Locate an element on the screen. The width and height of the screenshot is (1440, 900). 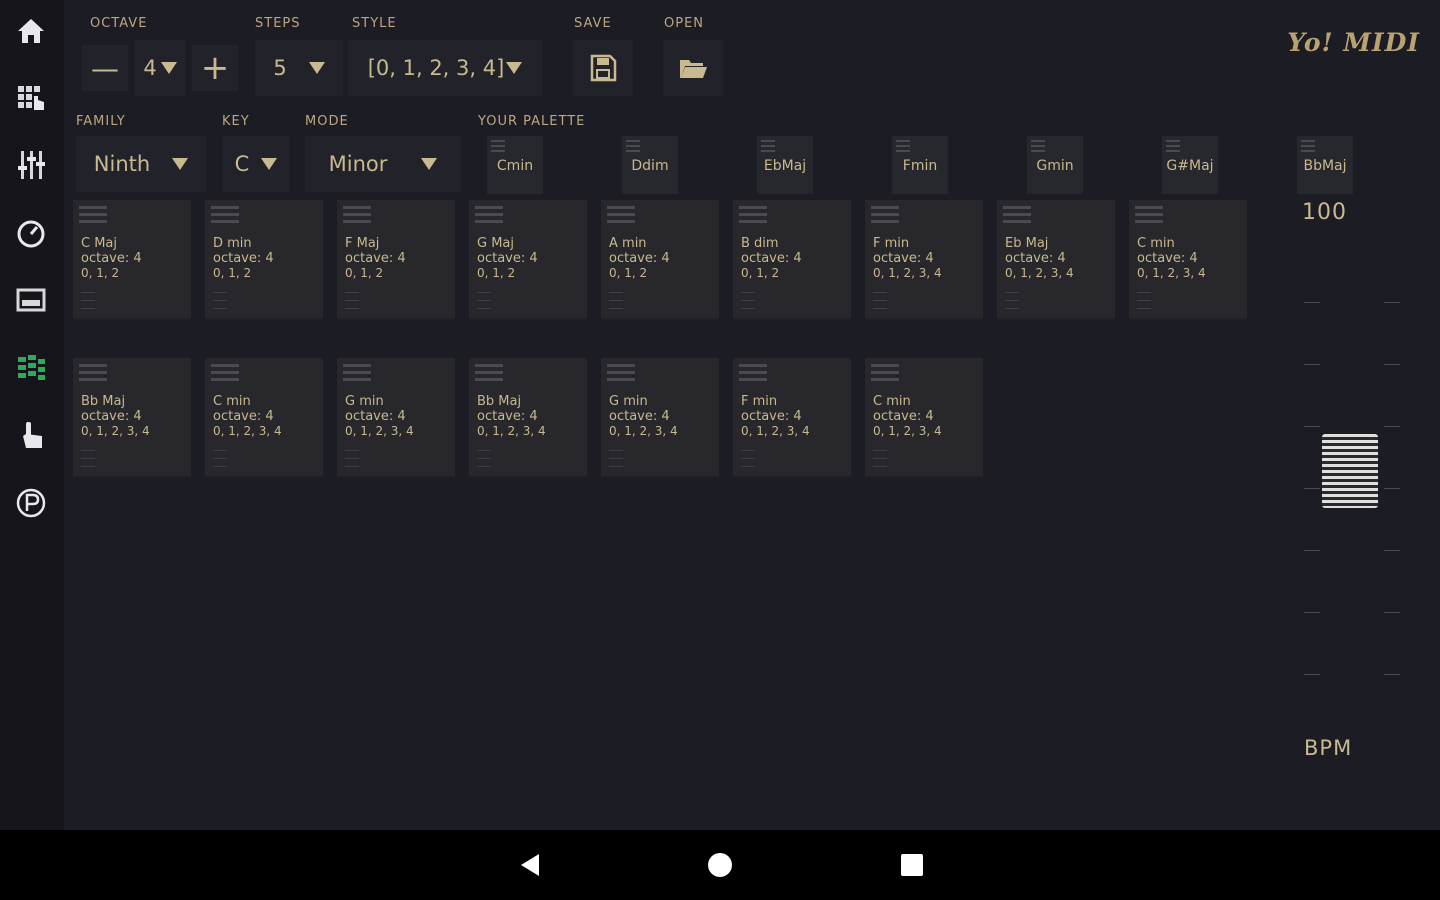
back-button is located at coordinates (530, 865).